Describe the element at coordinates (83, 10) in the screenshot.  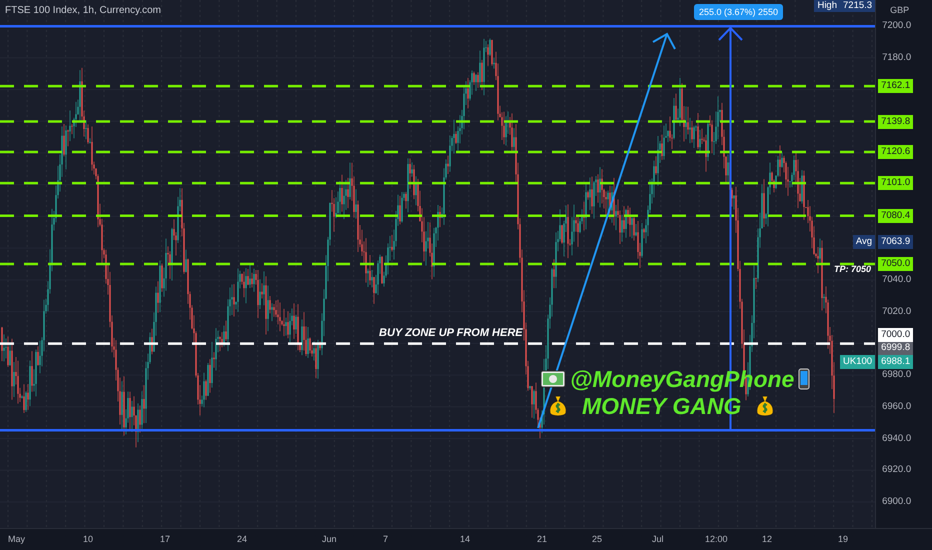
I see `chart-title: FTSE 100 Index, 1h, Currency.com` at that location.